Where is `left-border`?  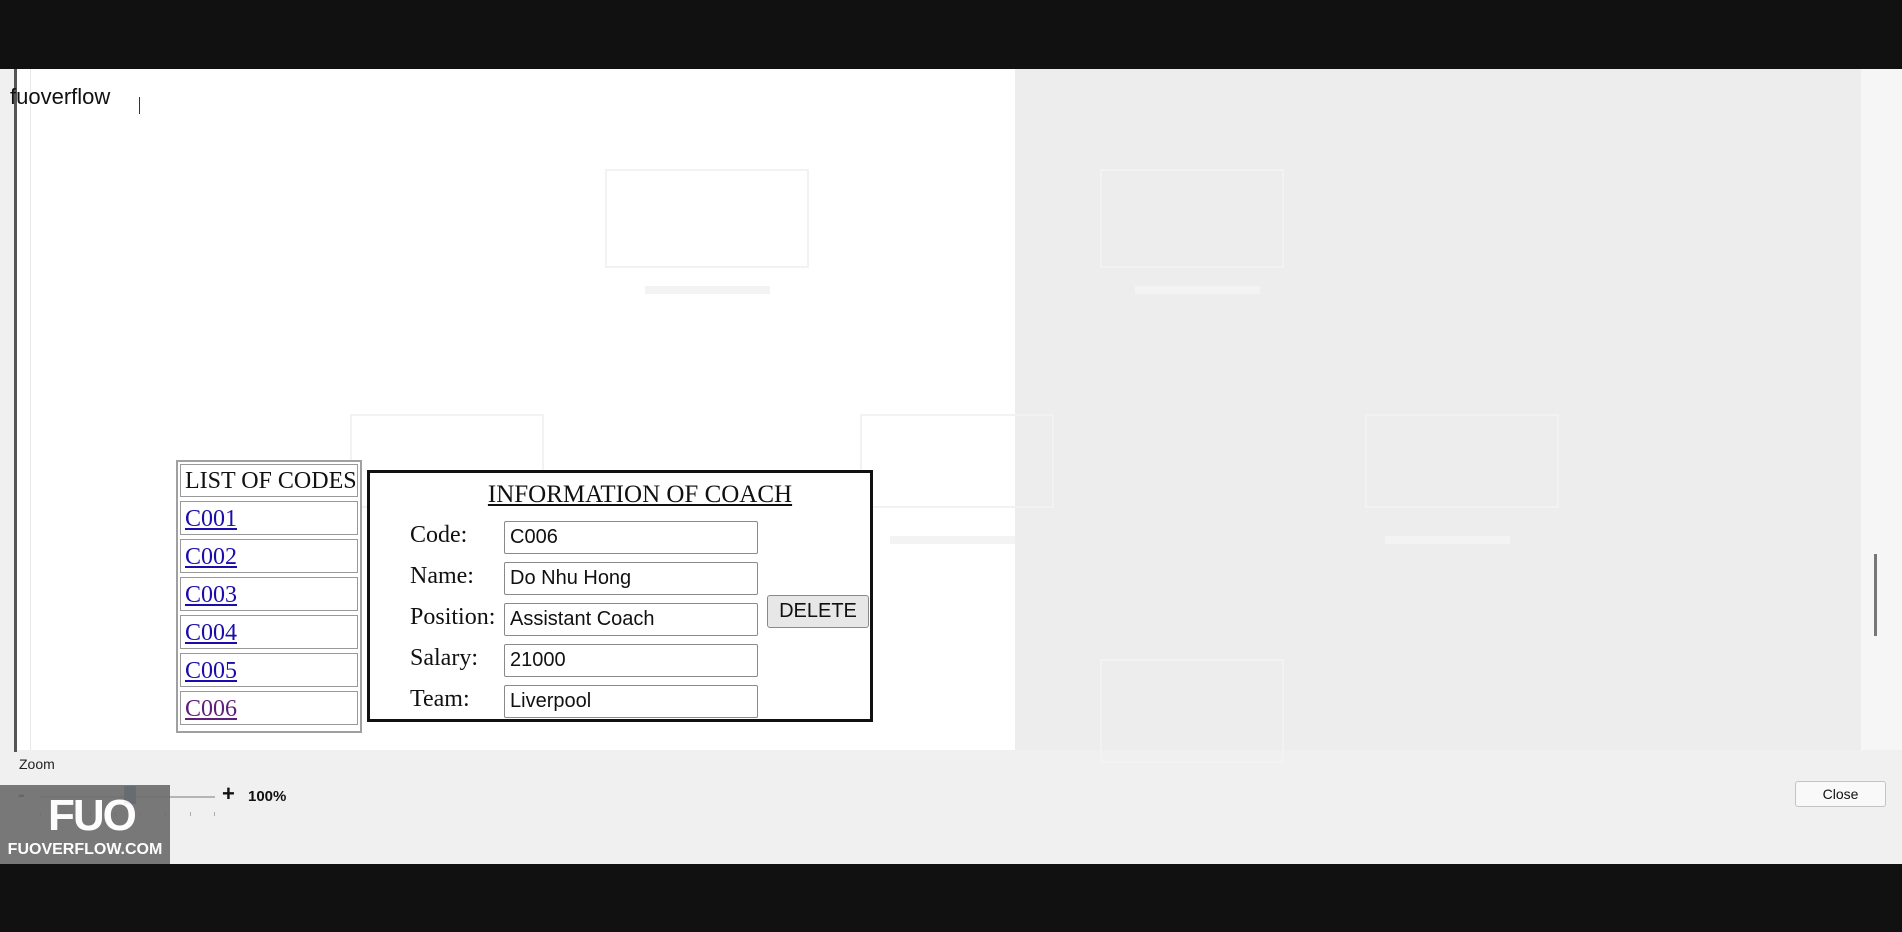 left-border is located at coordinates (15, 410).